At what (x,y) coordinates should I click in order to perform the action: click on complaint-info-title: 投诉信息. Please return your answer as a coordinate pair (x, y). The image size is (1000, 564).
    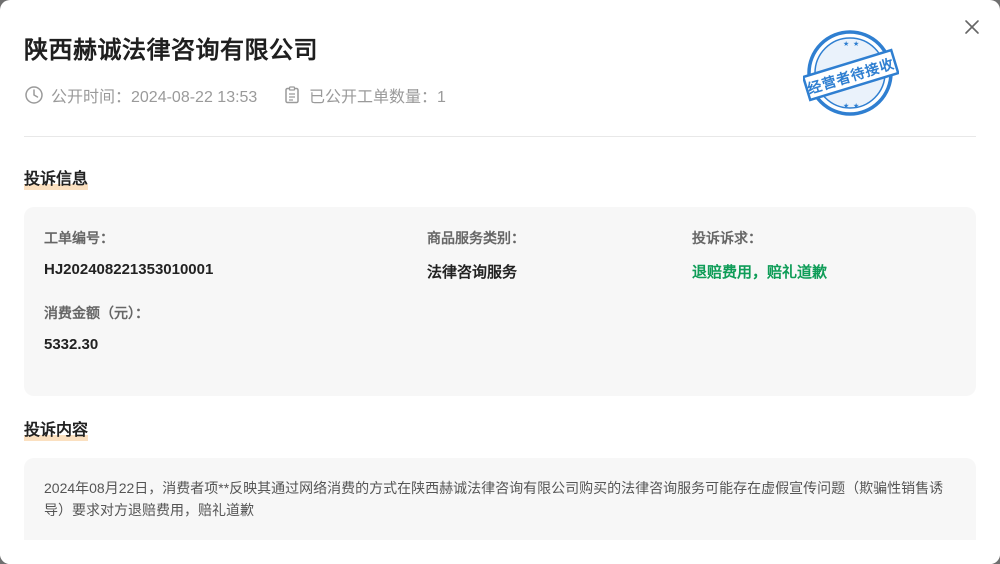
    Looking at the image, I should click on (56, 177).